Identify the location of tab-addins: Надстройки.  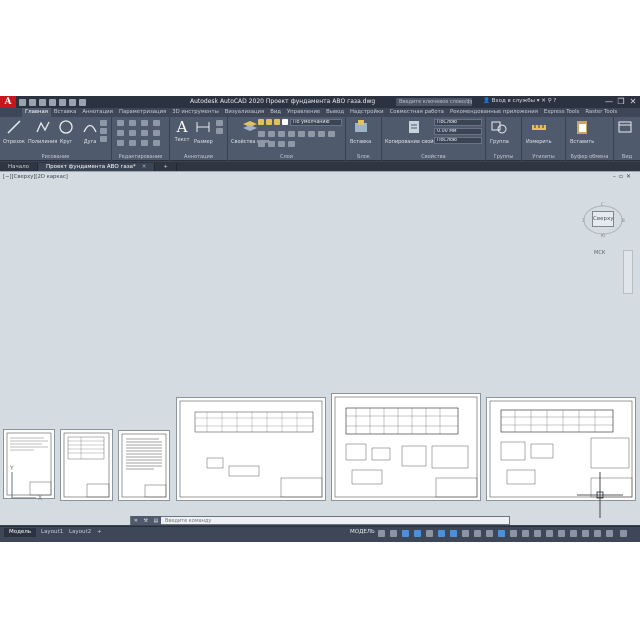
(367, 112).